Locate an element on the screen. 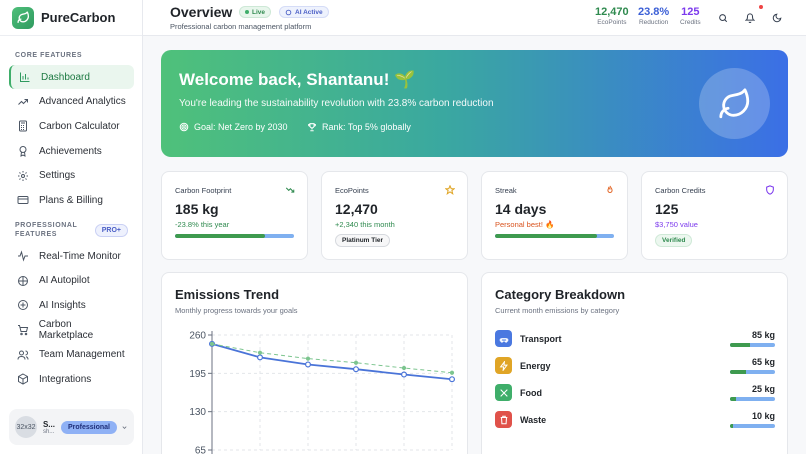 The width and height of the screenshot is (806, 454). sidebar-item-dashboard: Dashboard is located at coordinates (71, 77).